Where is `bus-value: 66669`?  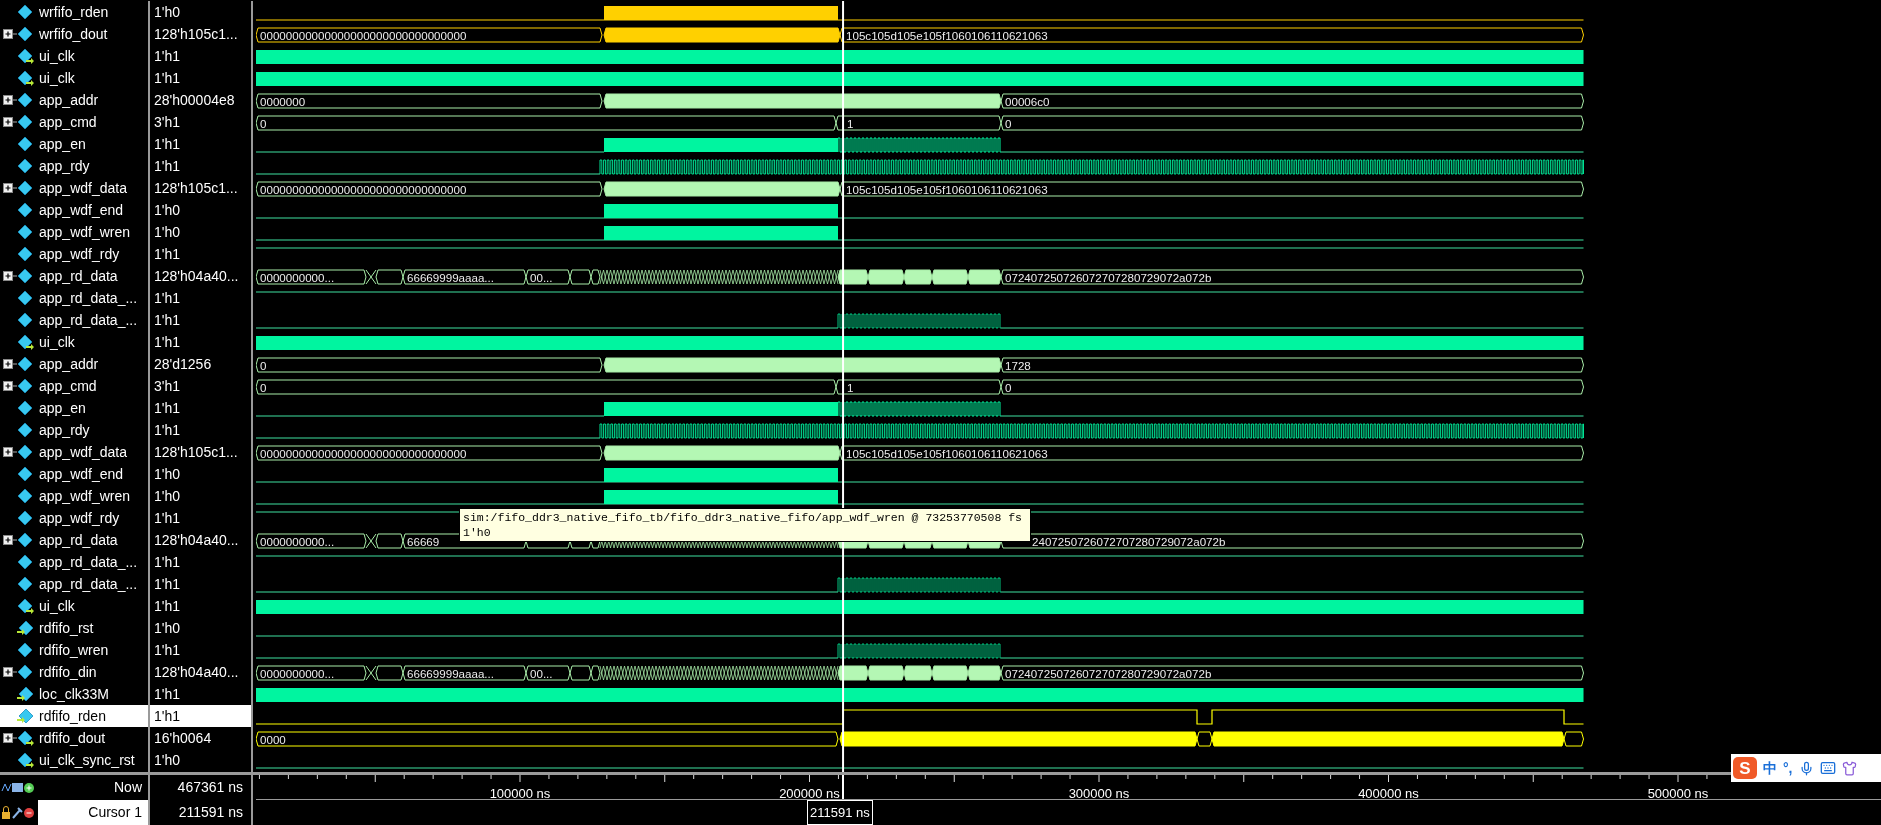 bus-value: 66669 is located at coordinates (423, 541).